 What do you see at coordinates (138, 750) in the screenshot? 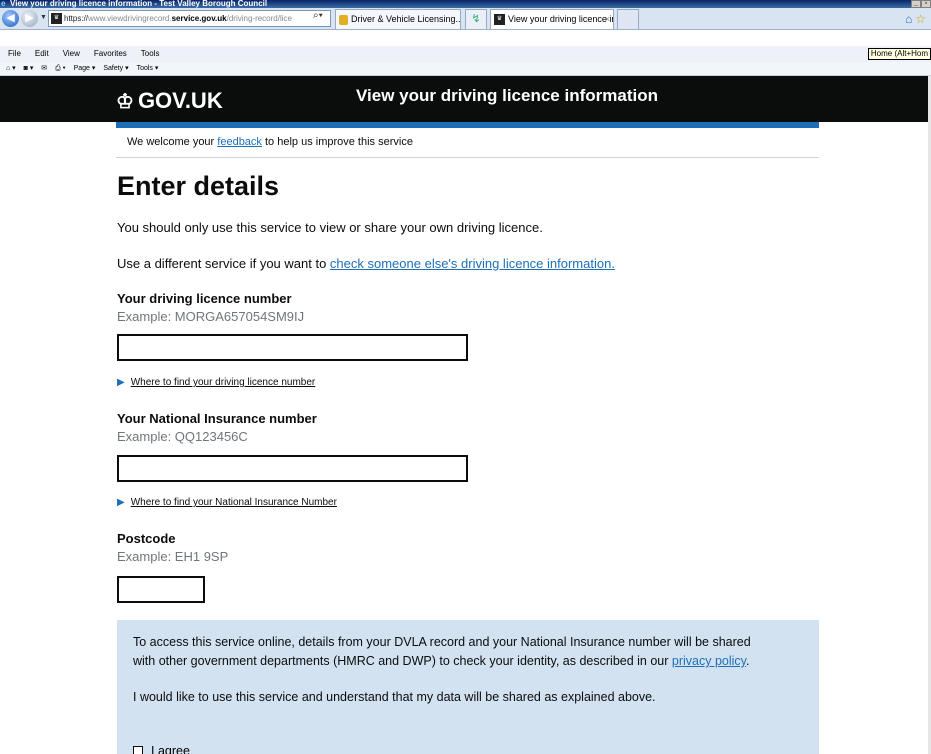
I see `agree-checkbox` at bounding box center [138, 750].